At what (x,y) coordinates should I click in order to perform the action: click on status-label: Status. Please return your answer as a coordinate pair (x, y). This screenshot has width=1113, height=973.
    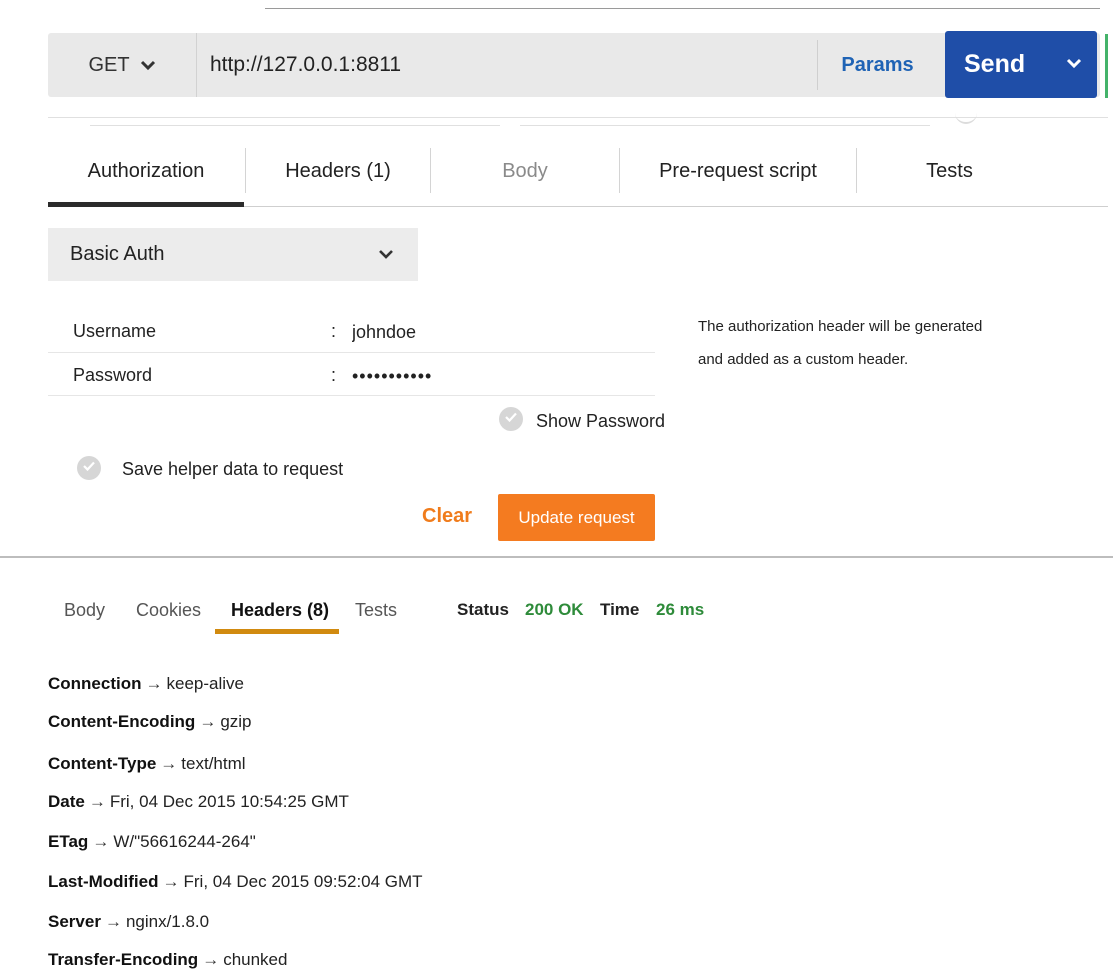
    Looking at the image, I should click on (483, 609).